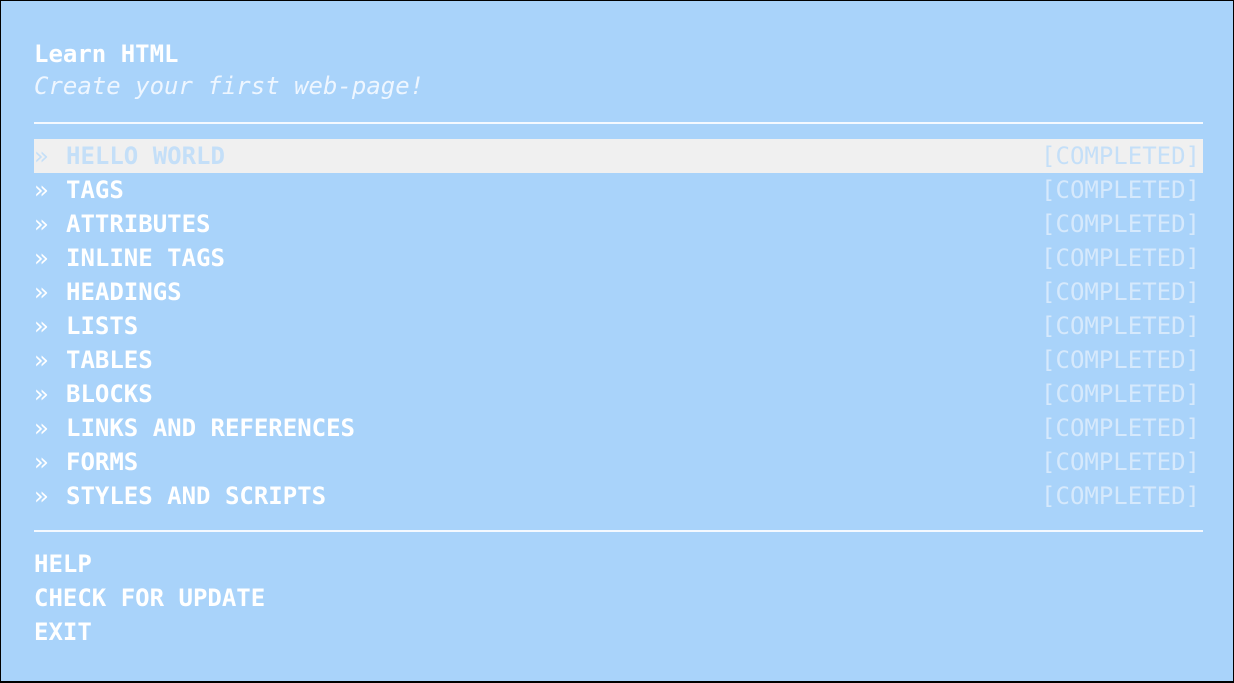 The image size is (1234, 683). Describe the element at coordinates (149, 632) in the screenshot. I see `exit-menu-item: EXIT` at that location.